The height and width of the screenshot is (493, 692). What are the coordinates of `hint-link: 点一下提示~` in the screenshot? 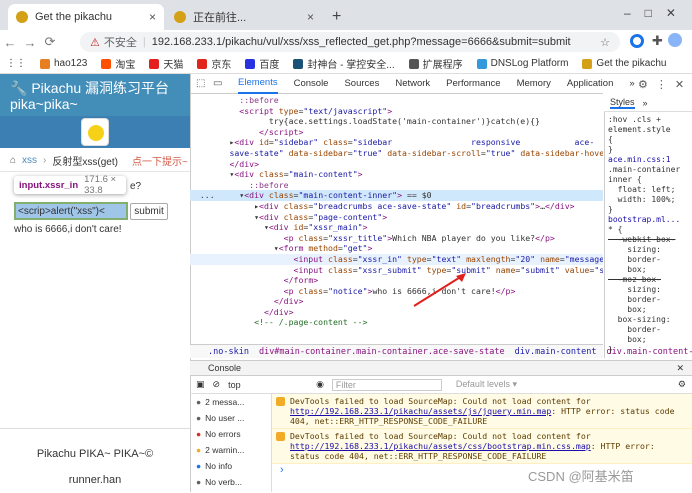 It's located at (160, 160).